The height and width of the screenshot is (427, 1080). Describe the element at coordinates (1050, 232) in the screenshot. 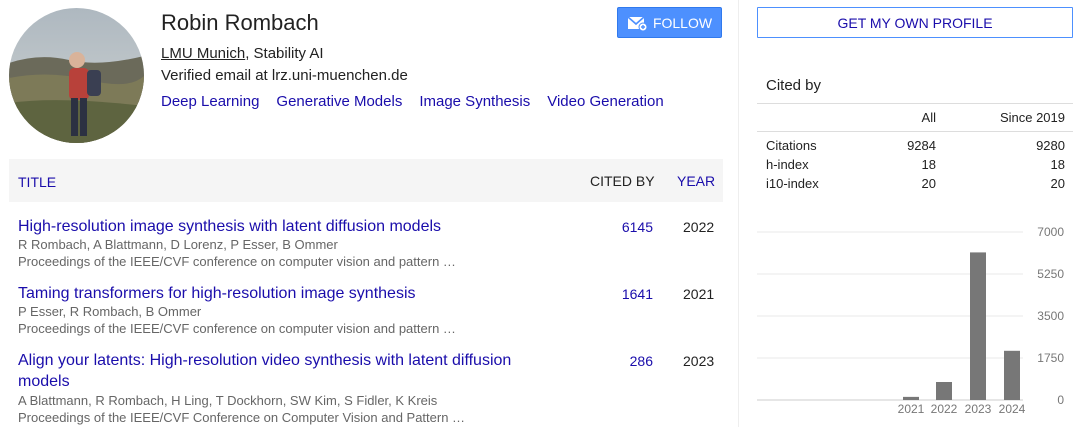

I see `y-tick-label: 7000` at that location.